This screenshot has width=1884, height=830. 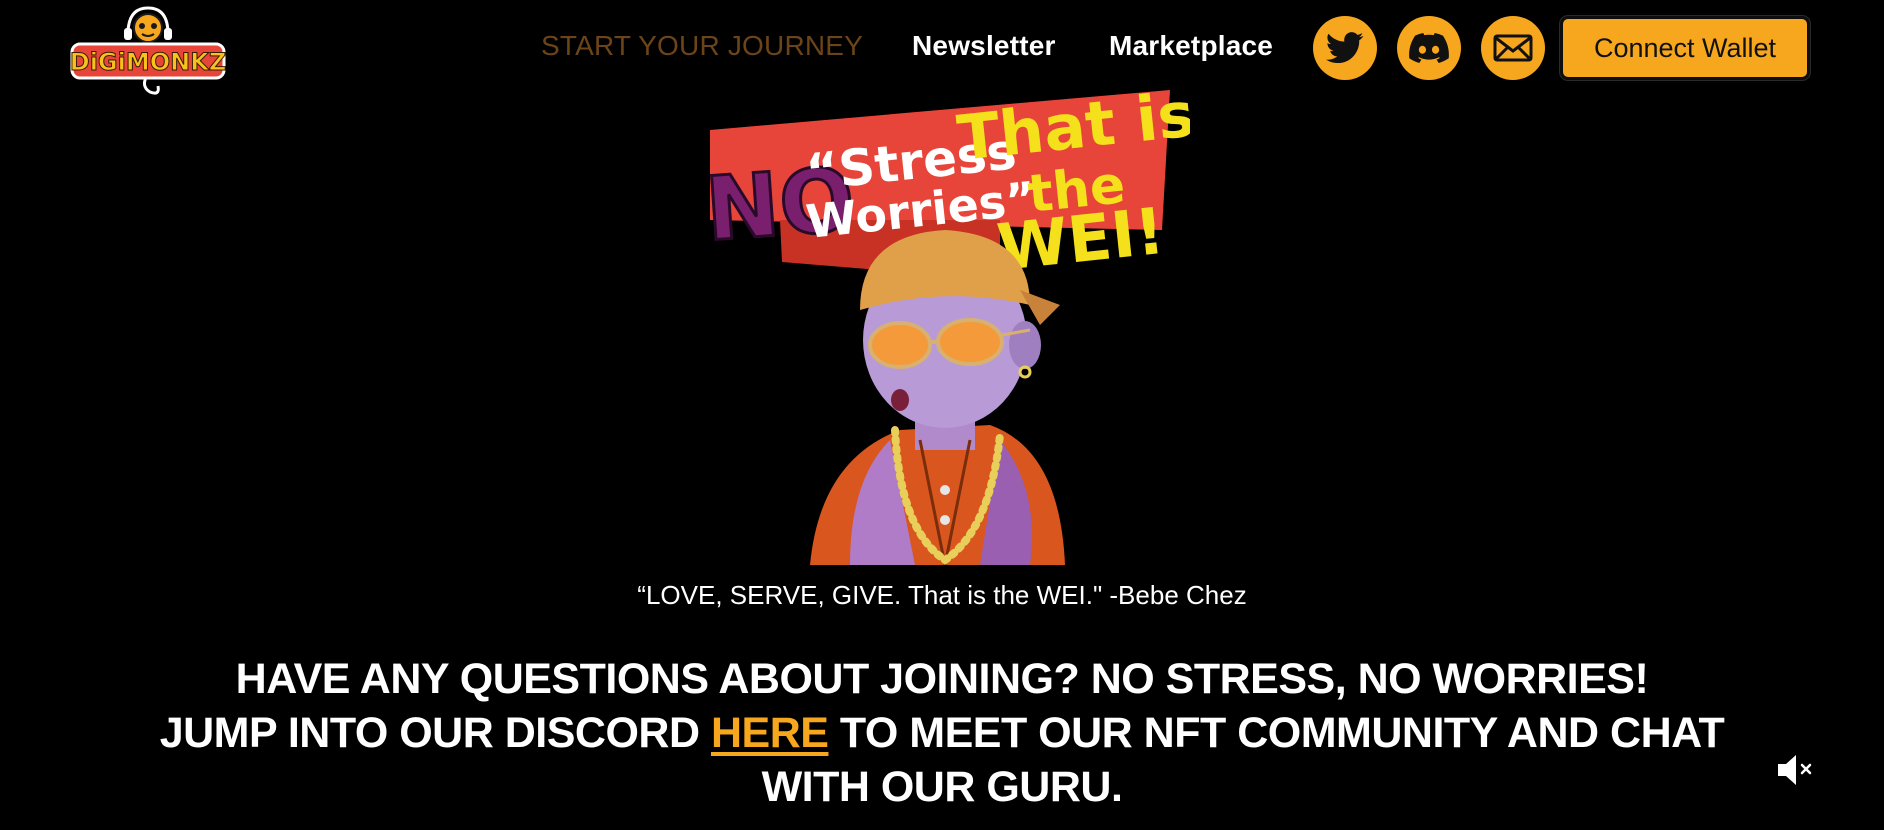 I want to click on twitter-icon, so click(x=1345, y=48).